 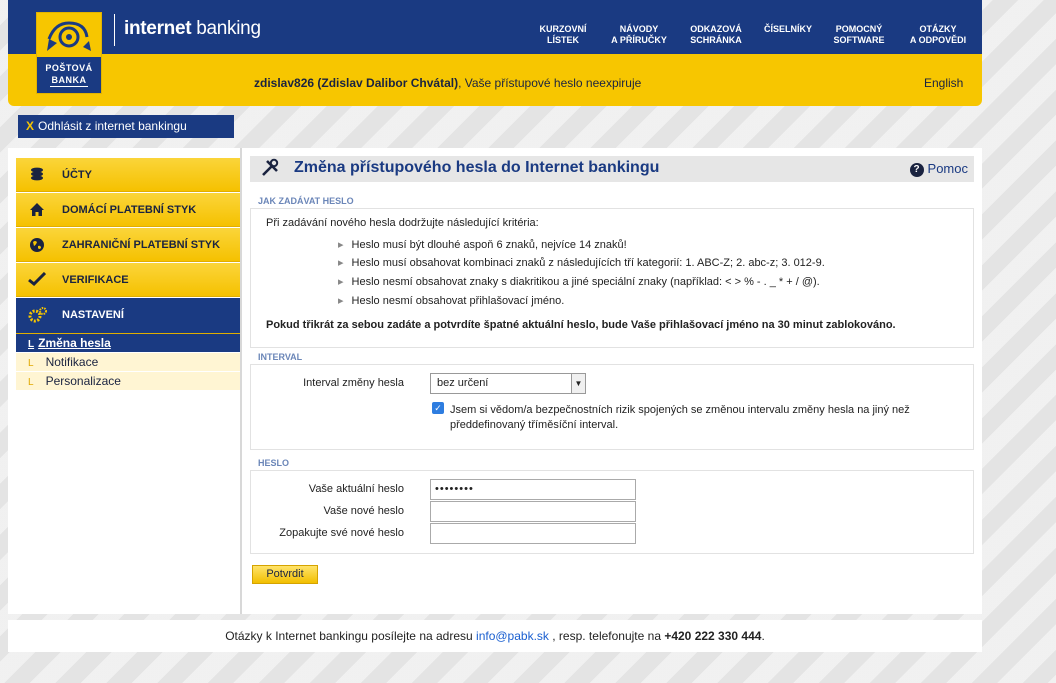 I want to click on sidebar-item-domestic-payments: DOMÁCÍ PLATEBNÍ STYK, so click(x=128, y=210).